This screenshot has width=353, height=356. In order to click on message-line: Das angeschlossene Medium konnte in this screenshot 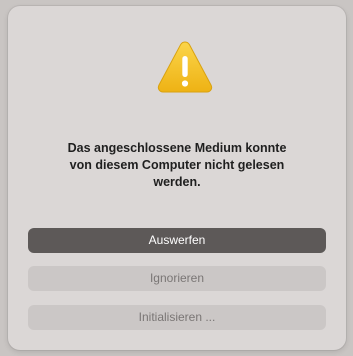, I will do `click(177, 148)`.